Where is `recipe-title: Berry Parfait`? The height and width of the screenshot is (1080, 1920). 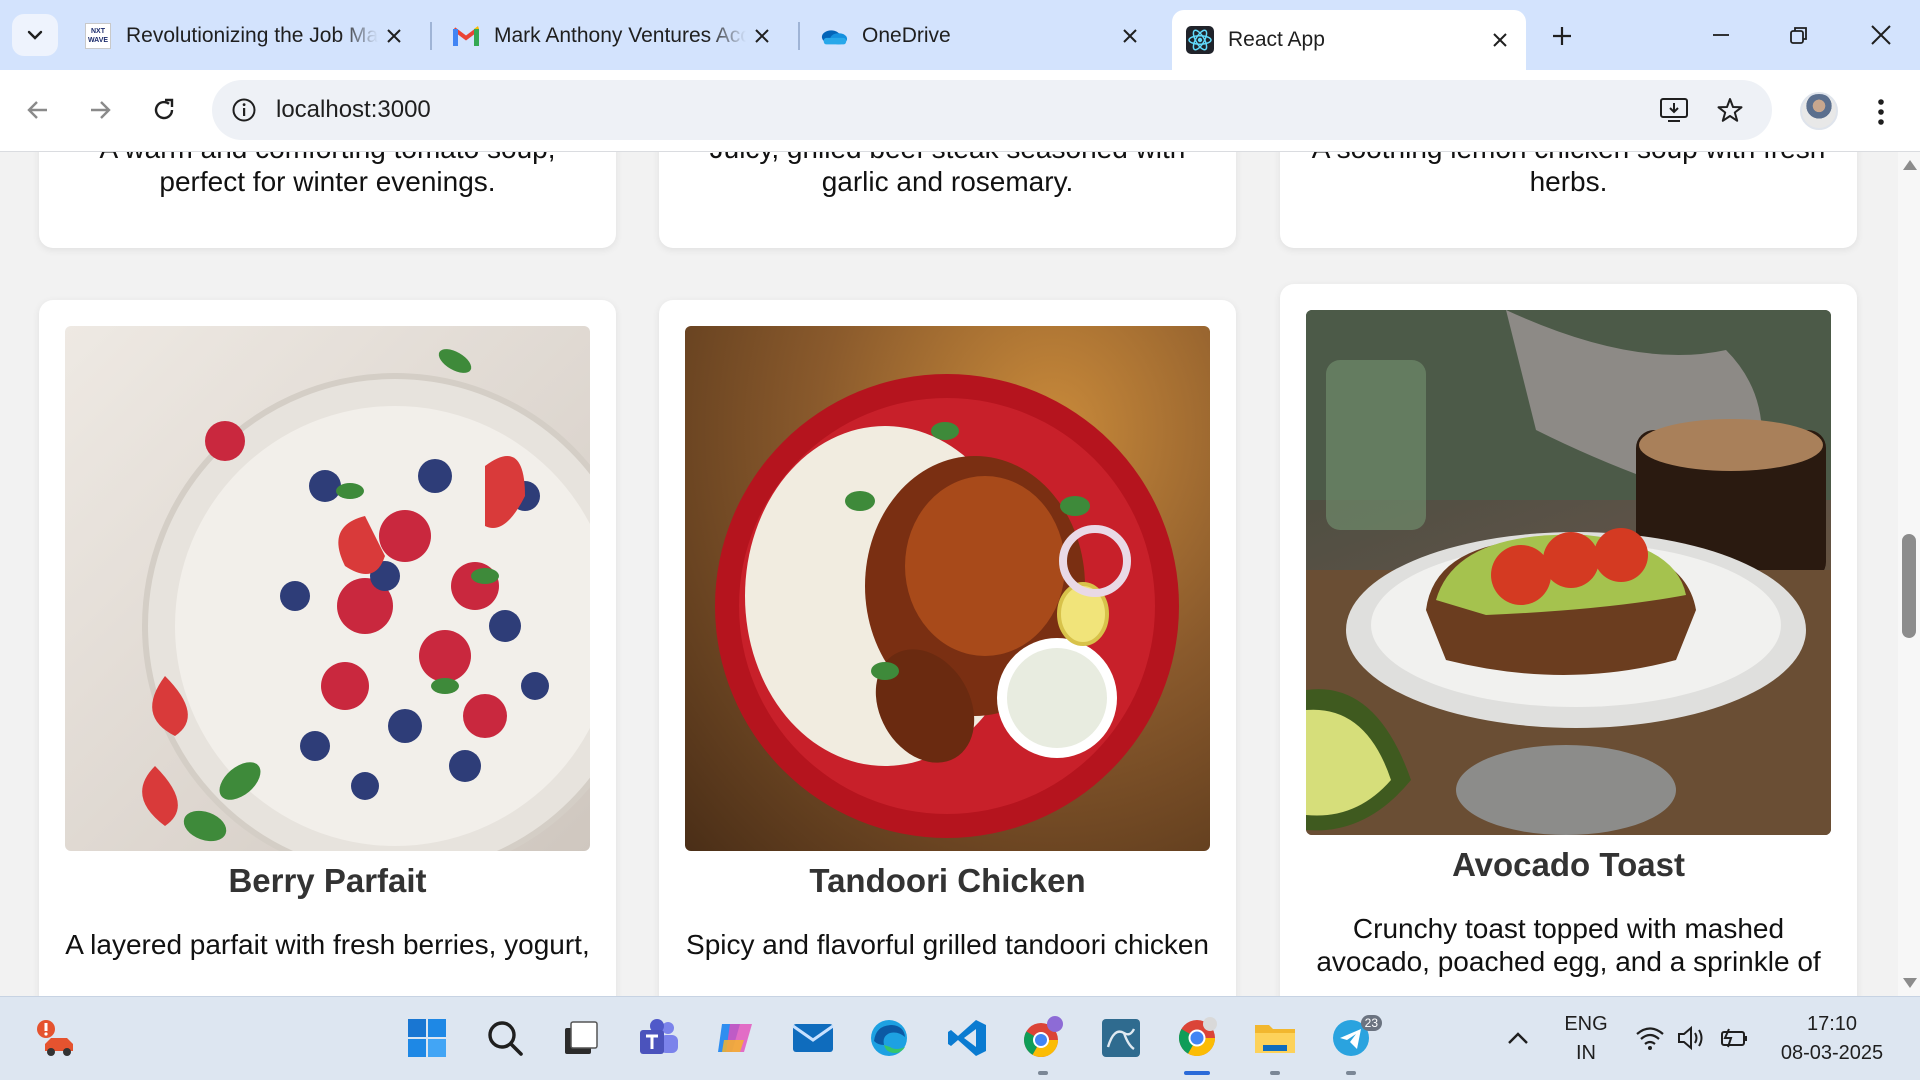
recipe-title: Berry Parfait is located at coordinates (327, 880).